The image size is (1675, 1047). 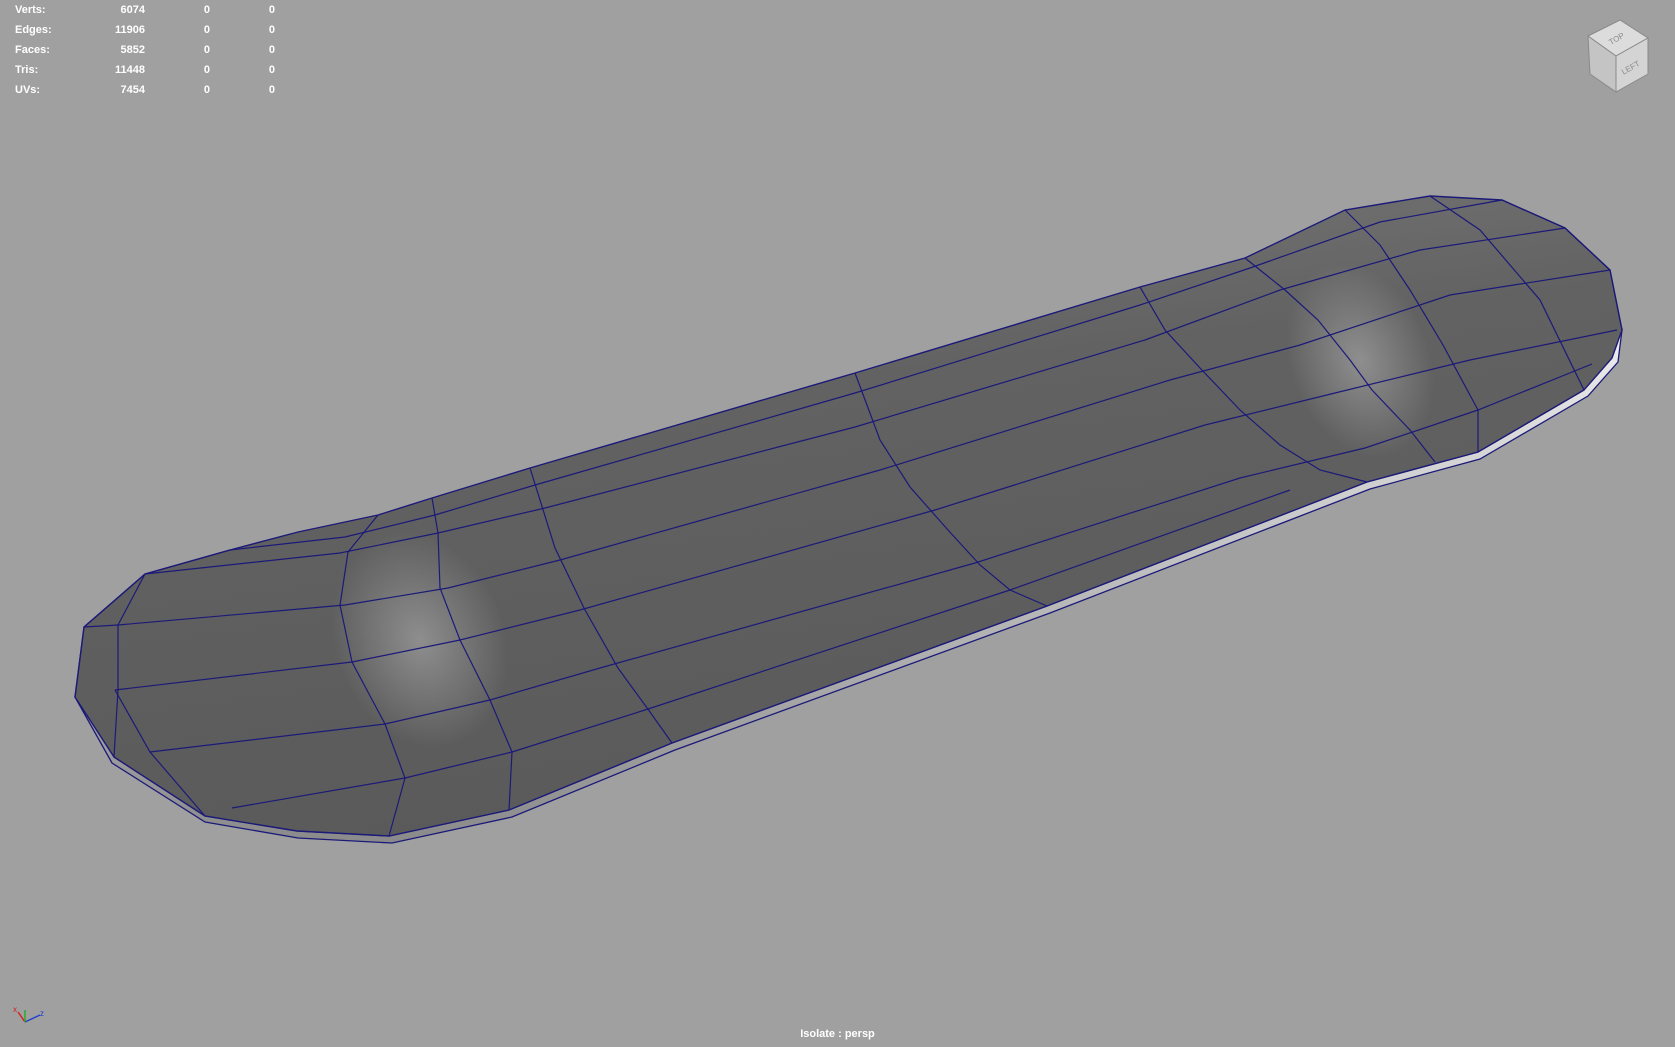 I want to click on axis-gizmo: x z, so click(x=28, y=1014).